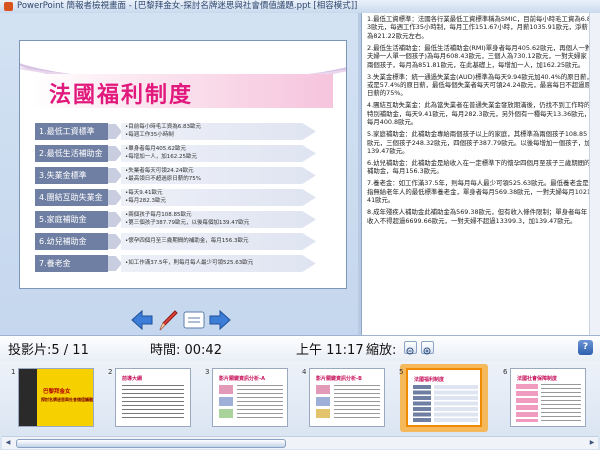  I want to click on scrollbar-thumb, so click(151, 443).